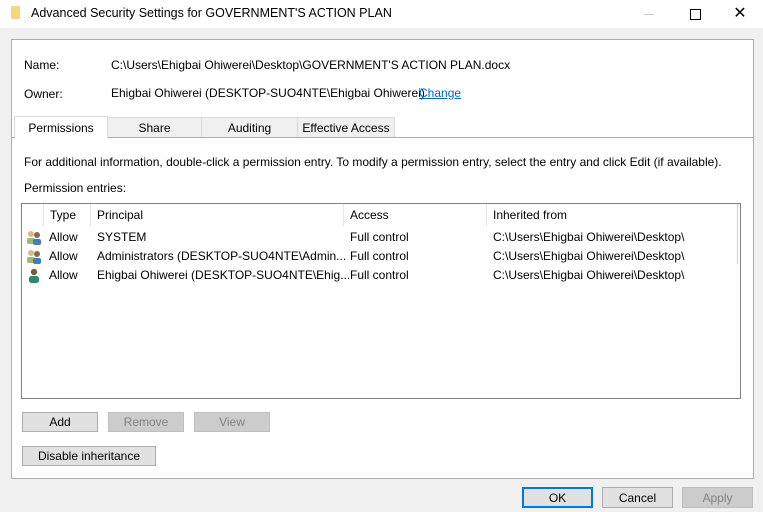 The height and width of the screenshot is (512, 763). What do you see at coordinates (66, 215) in the screenshot?
I see `column-header-type: Type` at bounding box center [66, 215].